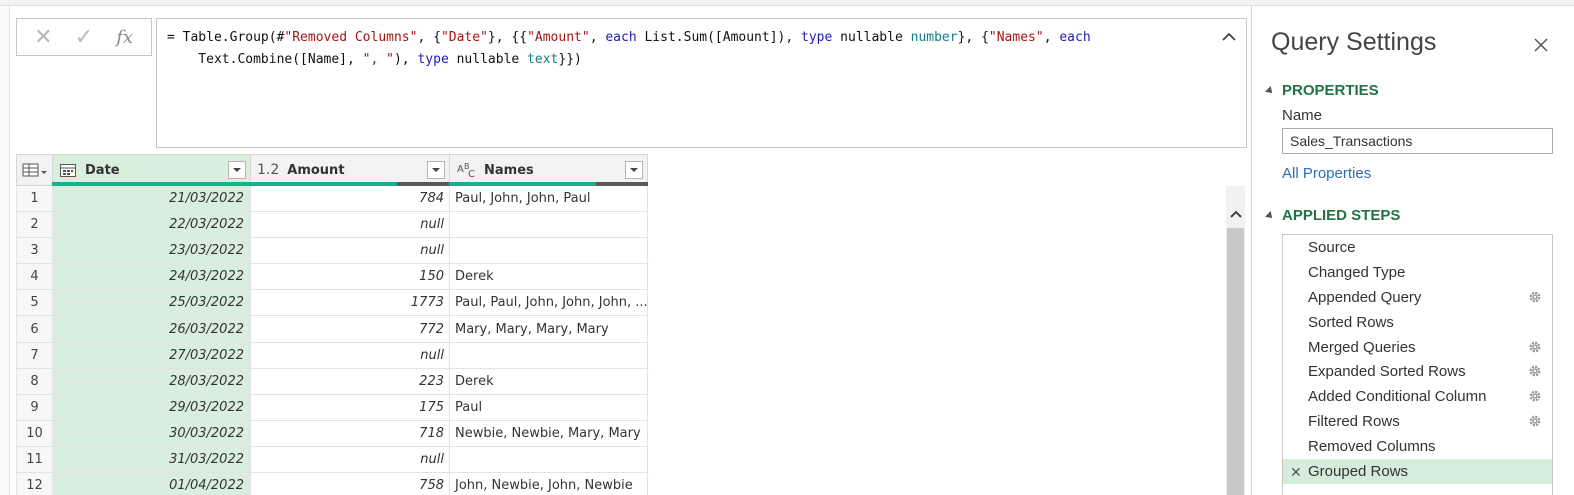  I want to click on applied-step: ✕ Grouped Rows, so click(1417, 471).